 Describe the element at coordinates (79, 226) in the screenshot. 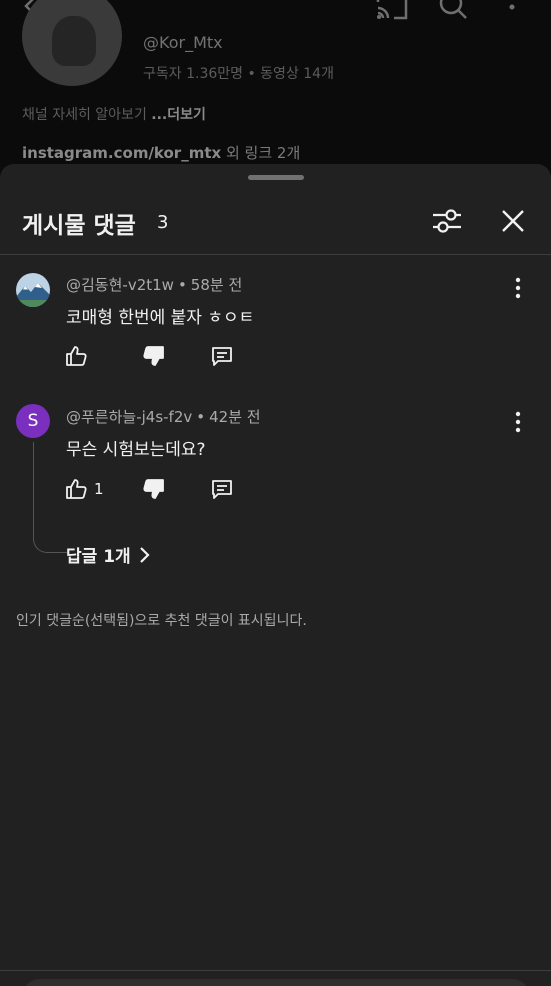

I see `sheet-title: 게시물 댓글` at that location.